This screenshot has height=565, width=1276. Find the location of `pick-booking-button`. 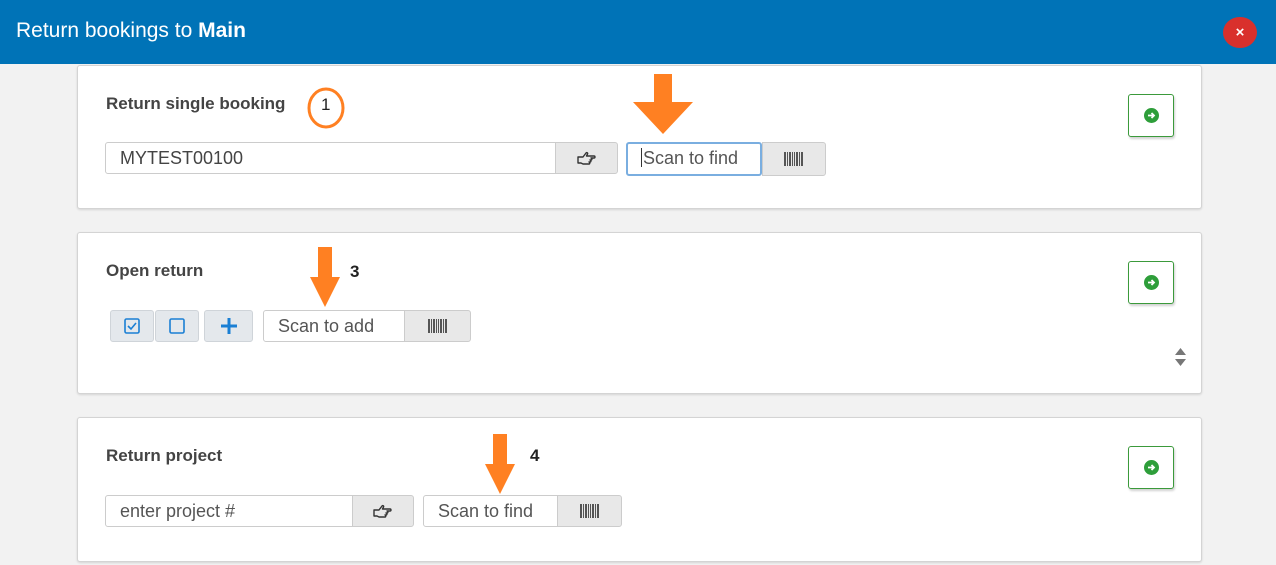

pick-booking-button is located at coordinates (586, 158).